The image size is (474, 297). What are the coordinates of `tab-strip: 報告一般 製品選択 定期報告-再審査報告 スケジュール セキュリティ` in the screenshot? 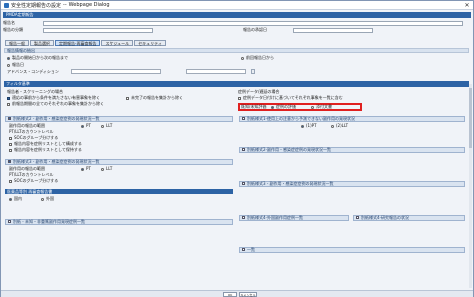 It's located at (85, 43).